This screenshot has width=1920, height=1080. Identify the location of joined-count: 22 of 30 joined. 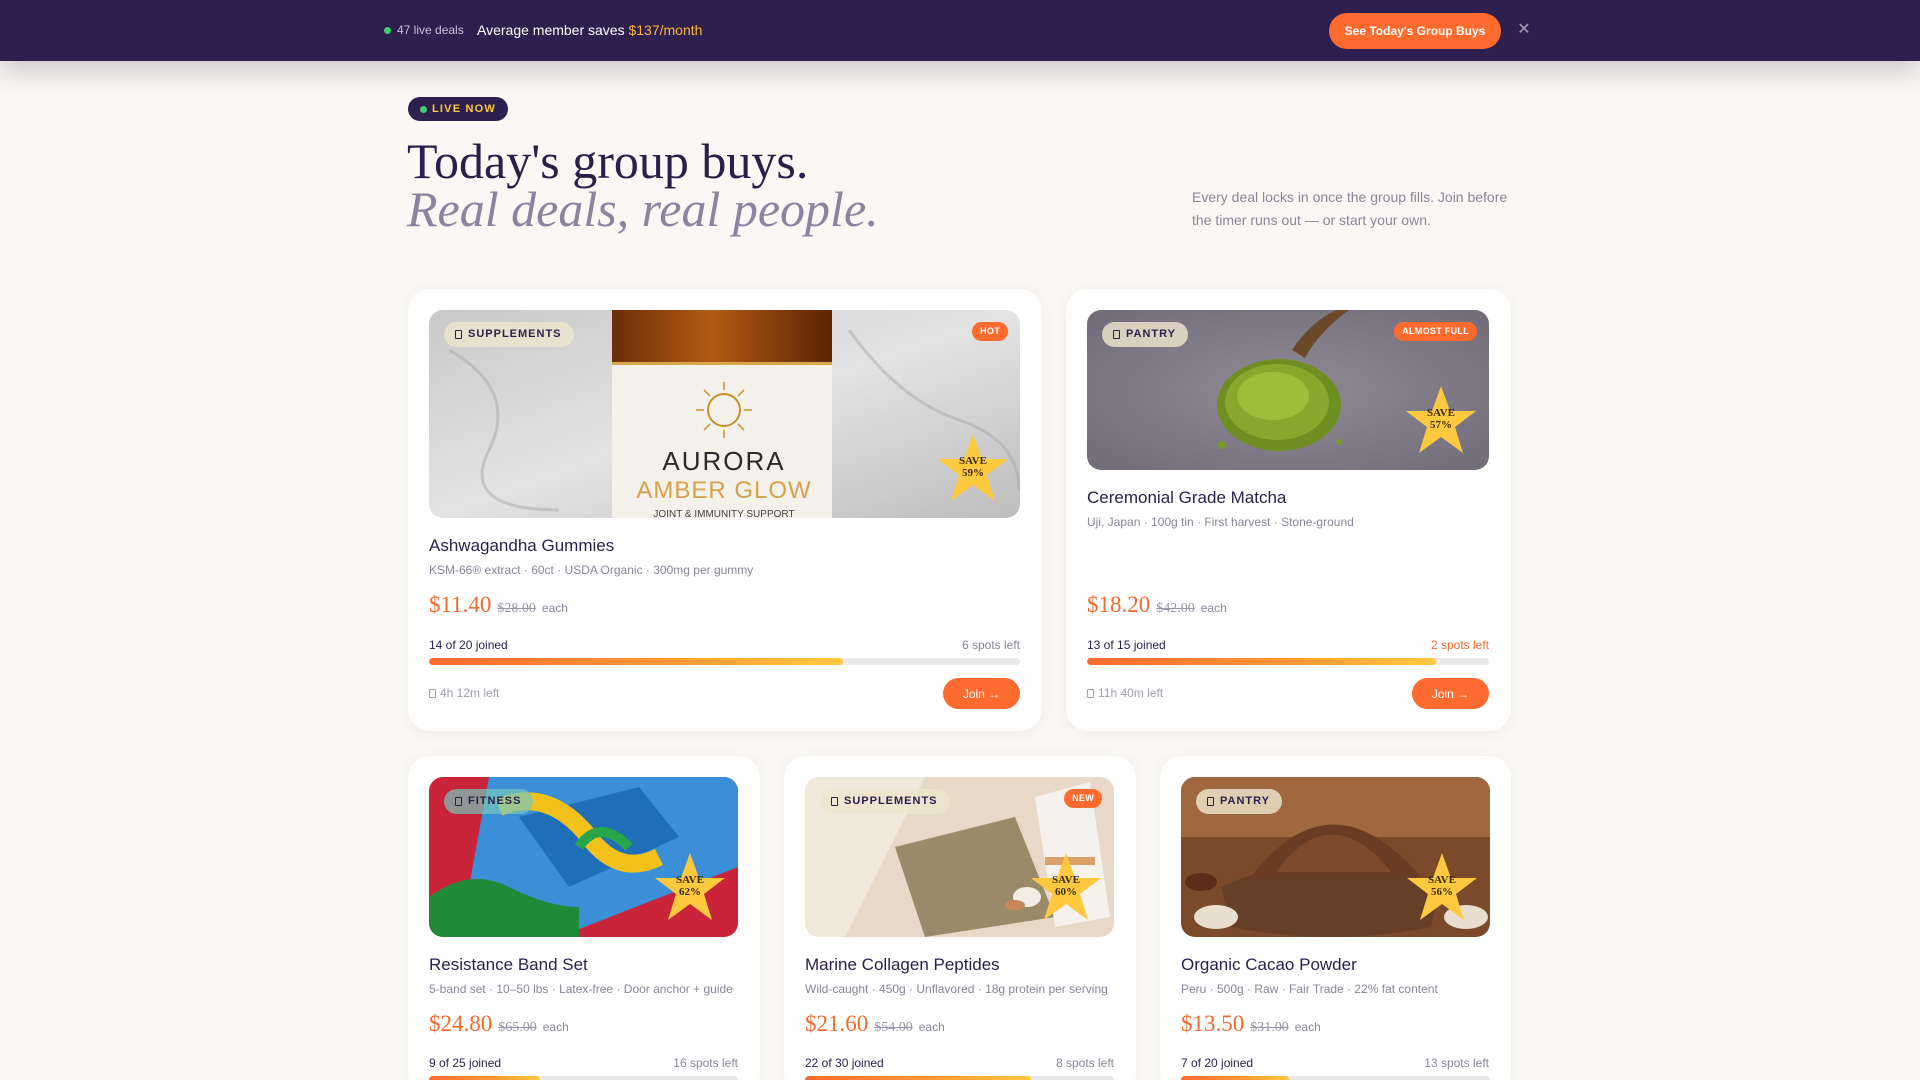
(844, 1063).